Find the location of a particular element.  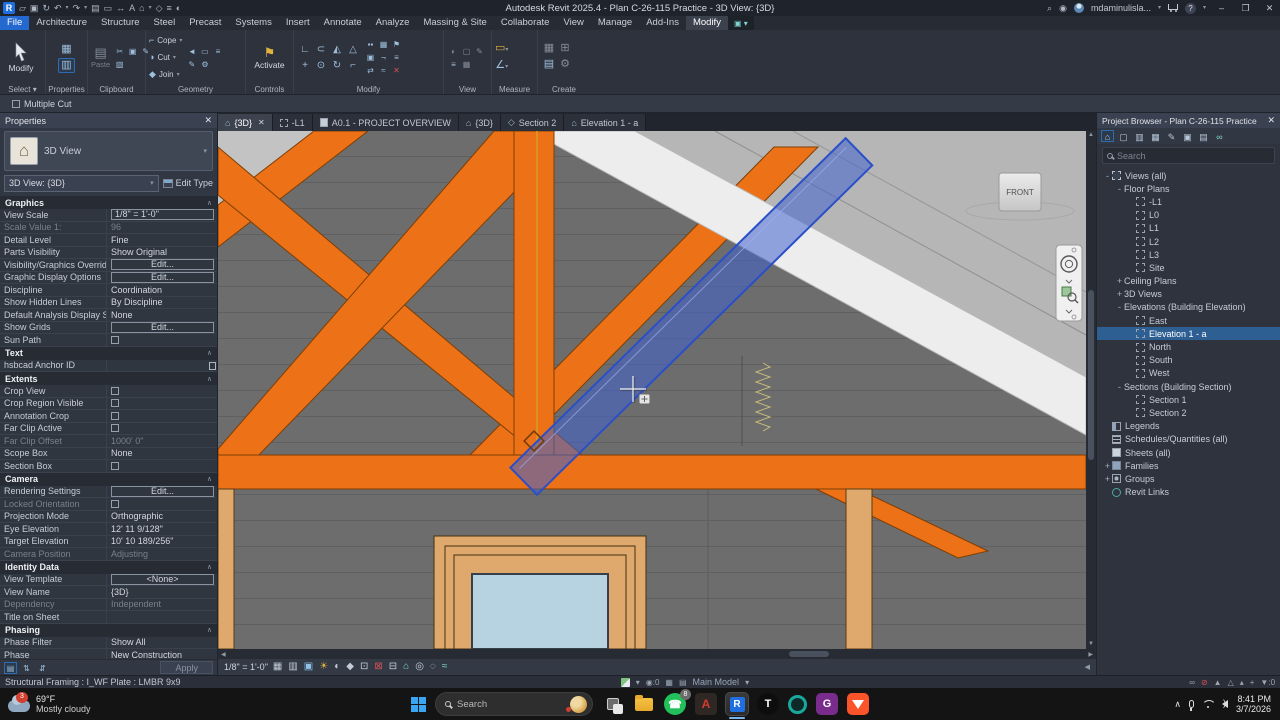

rendering-icon: ◆ is located at coordinates (350, 667).